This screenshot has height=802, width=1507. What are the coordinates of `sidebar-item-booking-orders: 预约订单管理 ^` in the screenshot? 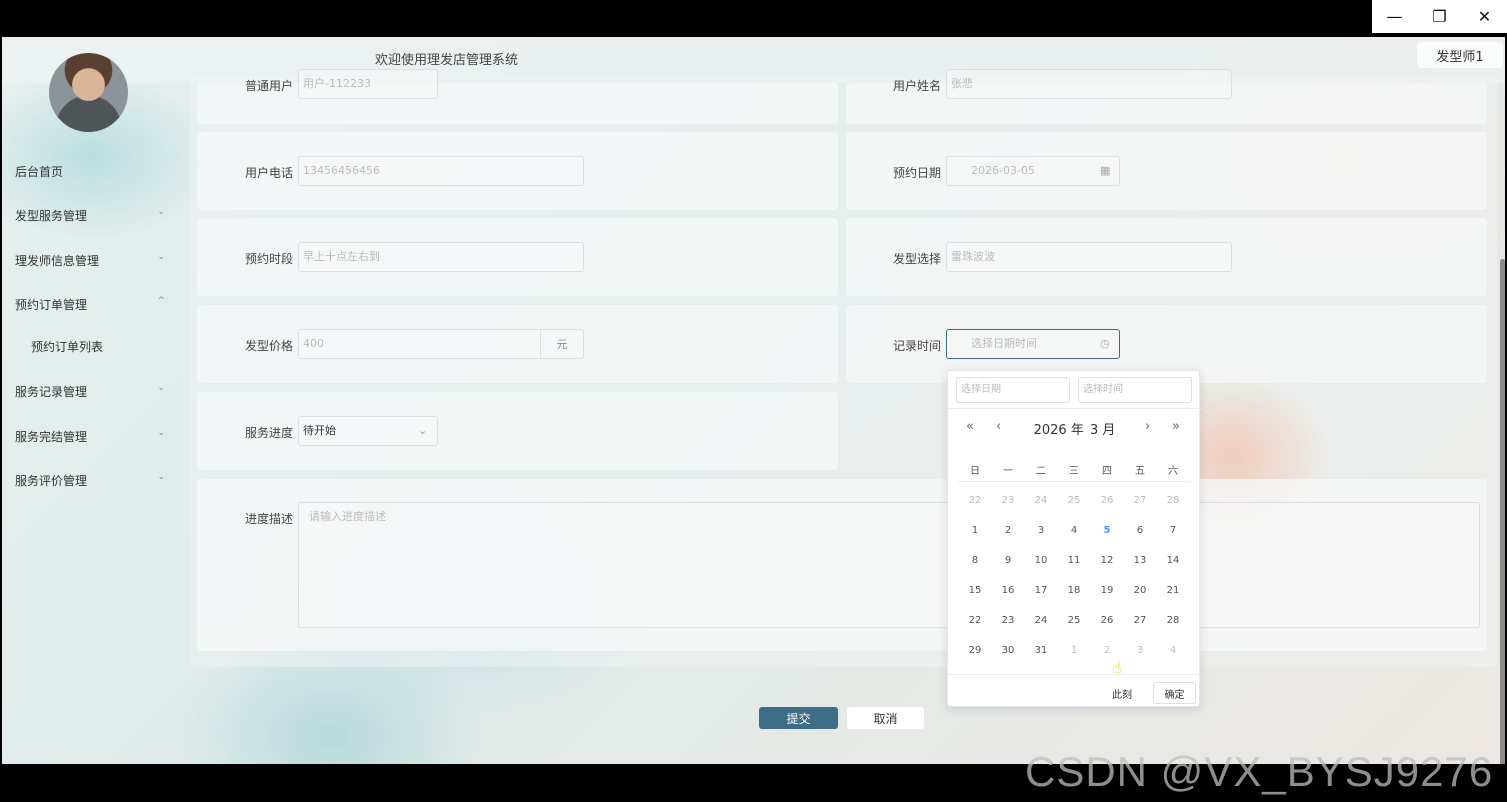 It's located at (90, 304).